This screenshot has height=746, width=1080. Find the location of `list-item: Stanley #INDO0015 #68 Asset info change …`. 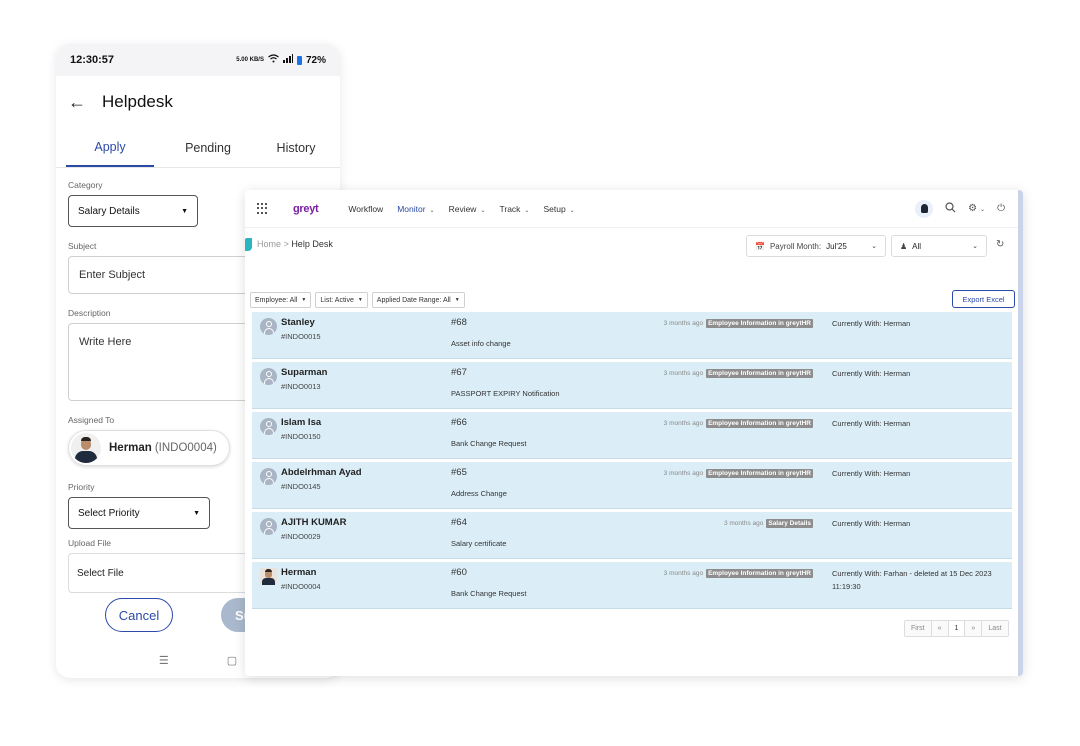

list-item: Stanley #INDO0015 #68 Asset info change … is located at coordinates (632, 335).